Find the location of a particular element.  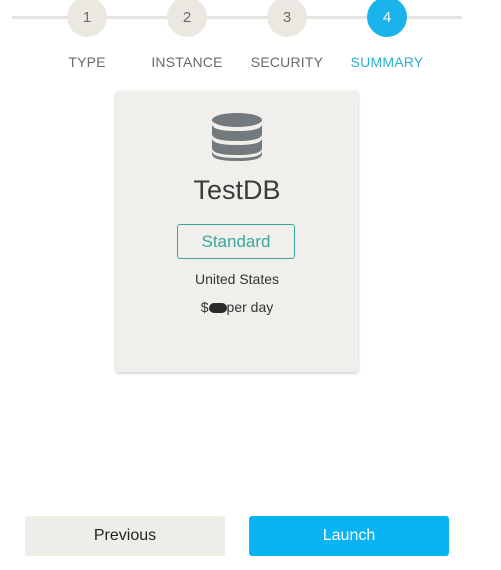

step-number: 2 is located at coordinates (187, 17).